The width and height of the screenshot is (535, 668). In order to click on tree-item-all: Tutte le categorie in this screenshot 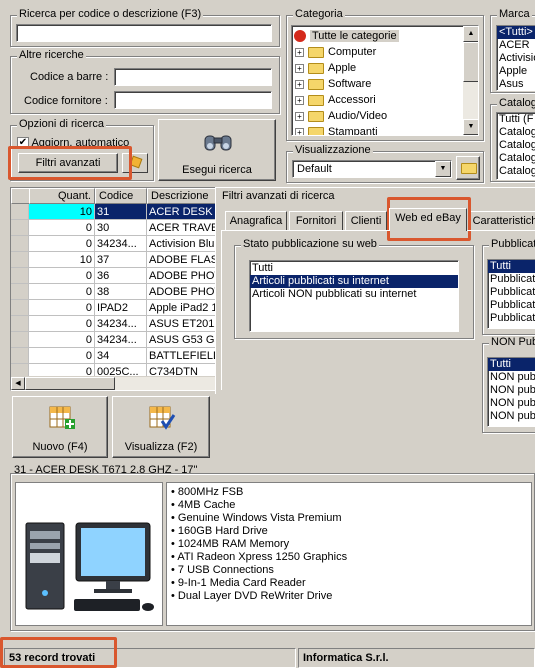, I will do `click(345, 36)`.